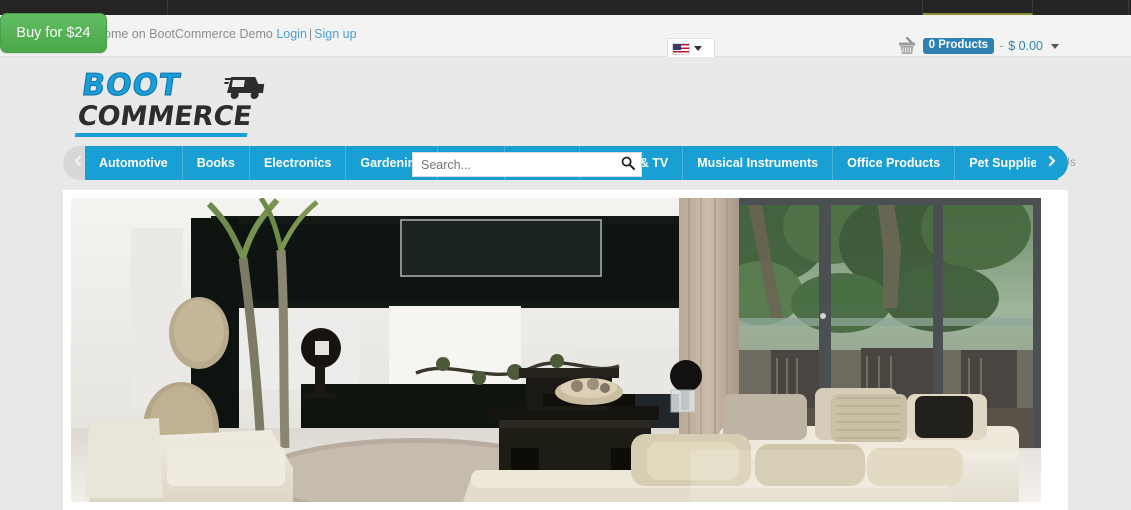 Image resolution: width=1131 pixels, height=510 pixels. I want to click on cart-summary: 0 Products - $ 0.00, so click(977, 46).